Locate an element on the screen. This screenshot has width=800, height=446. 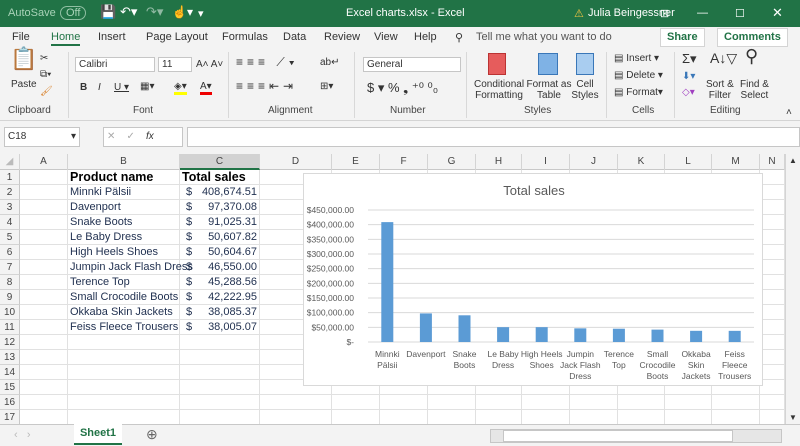
close-button: ✕ is located at coordinates (777, 13).